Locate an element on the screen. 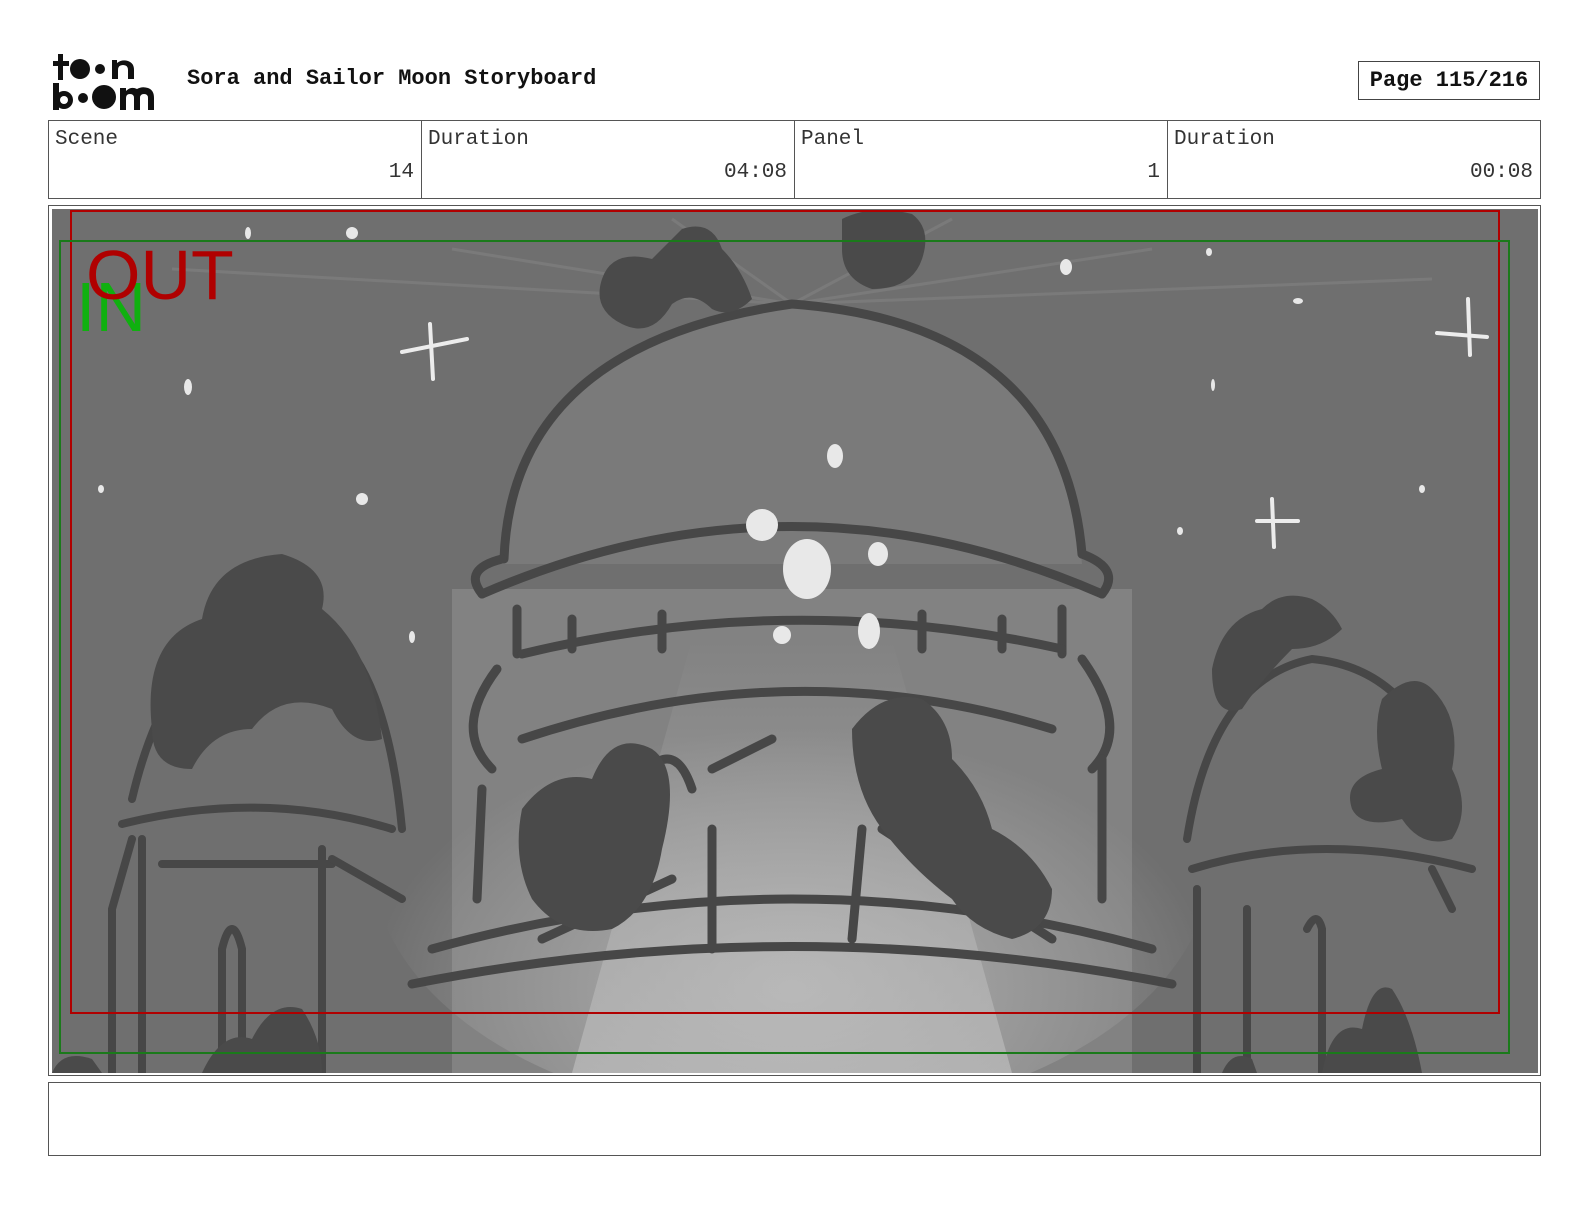  scene-cell: Scene 14 is located at coordinates (235, 159).